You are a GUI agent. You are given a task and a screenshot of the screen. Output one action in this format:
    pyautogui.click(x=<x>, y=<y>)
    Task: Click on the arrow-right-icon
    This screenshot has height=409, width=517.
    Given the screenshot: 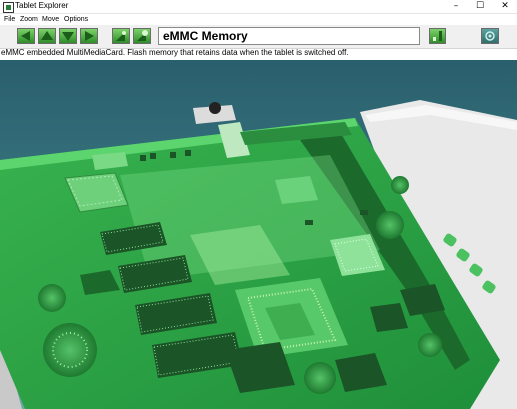 What is the action you would take?
    pyautogui.click(x=89, y=36)
    